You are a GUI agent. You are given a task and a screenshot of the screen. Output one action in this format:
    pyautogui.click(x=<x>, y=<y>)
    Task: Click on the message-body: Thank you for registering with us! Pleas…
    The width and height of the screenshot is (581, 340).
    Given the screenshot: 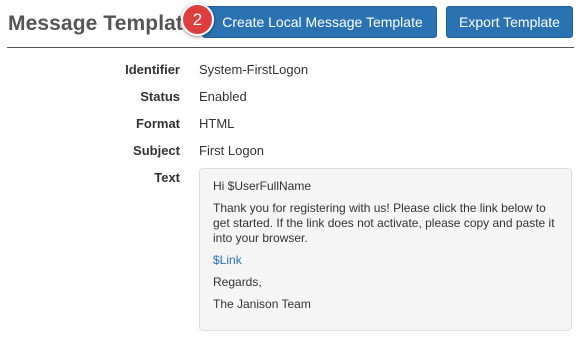 What is the action you would take?
    pyautogui.click(x=384, y=223)
    